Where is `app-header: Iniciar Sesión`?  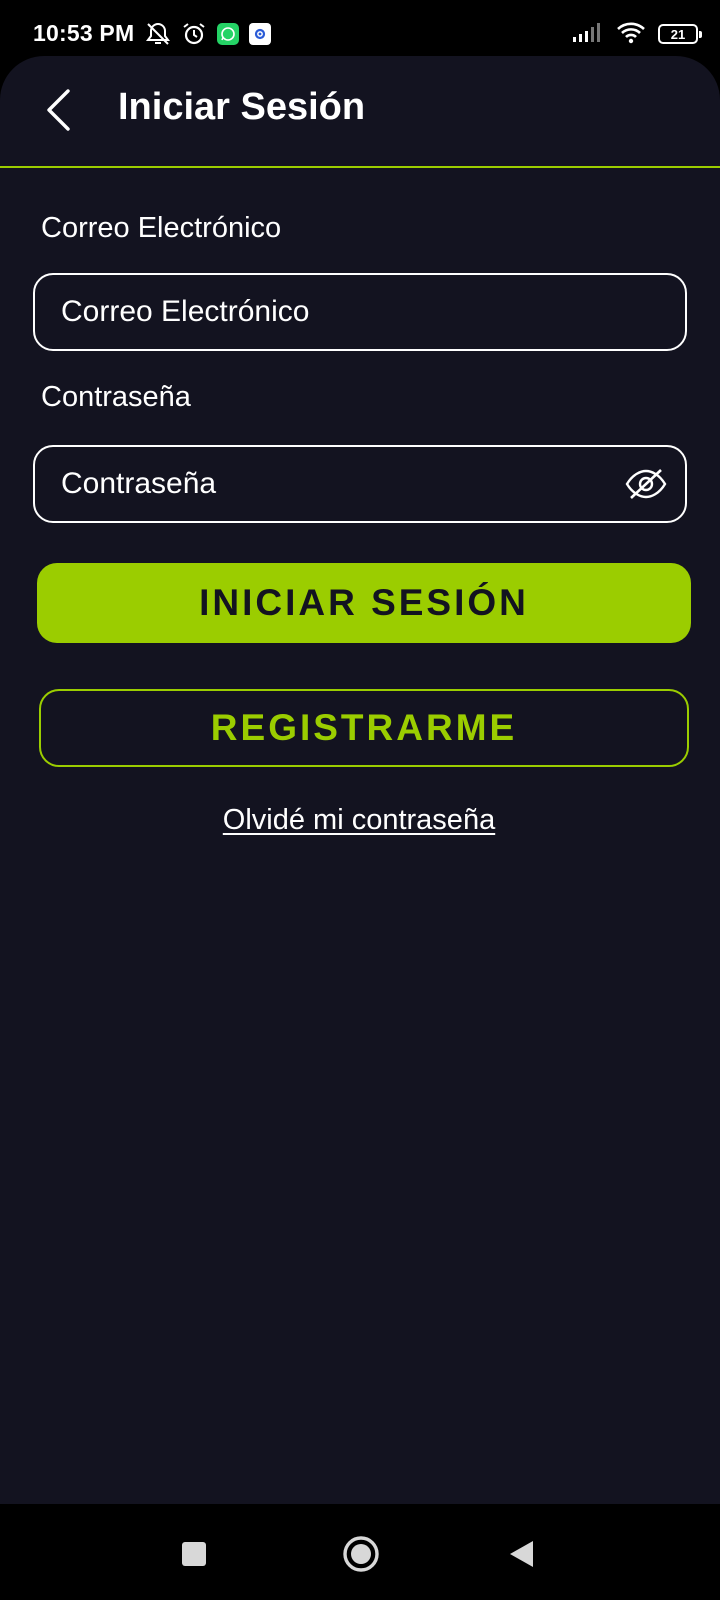
app-header: Iniciar Sesión is located at coordinates (360, 112).